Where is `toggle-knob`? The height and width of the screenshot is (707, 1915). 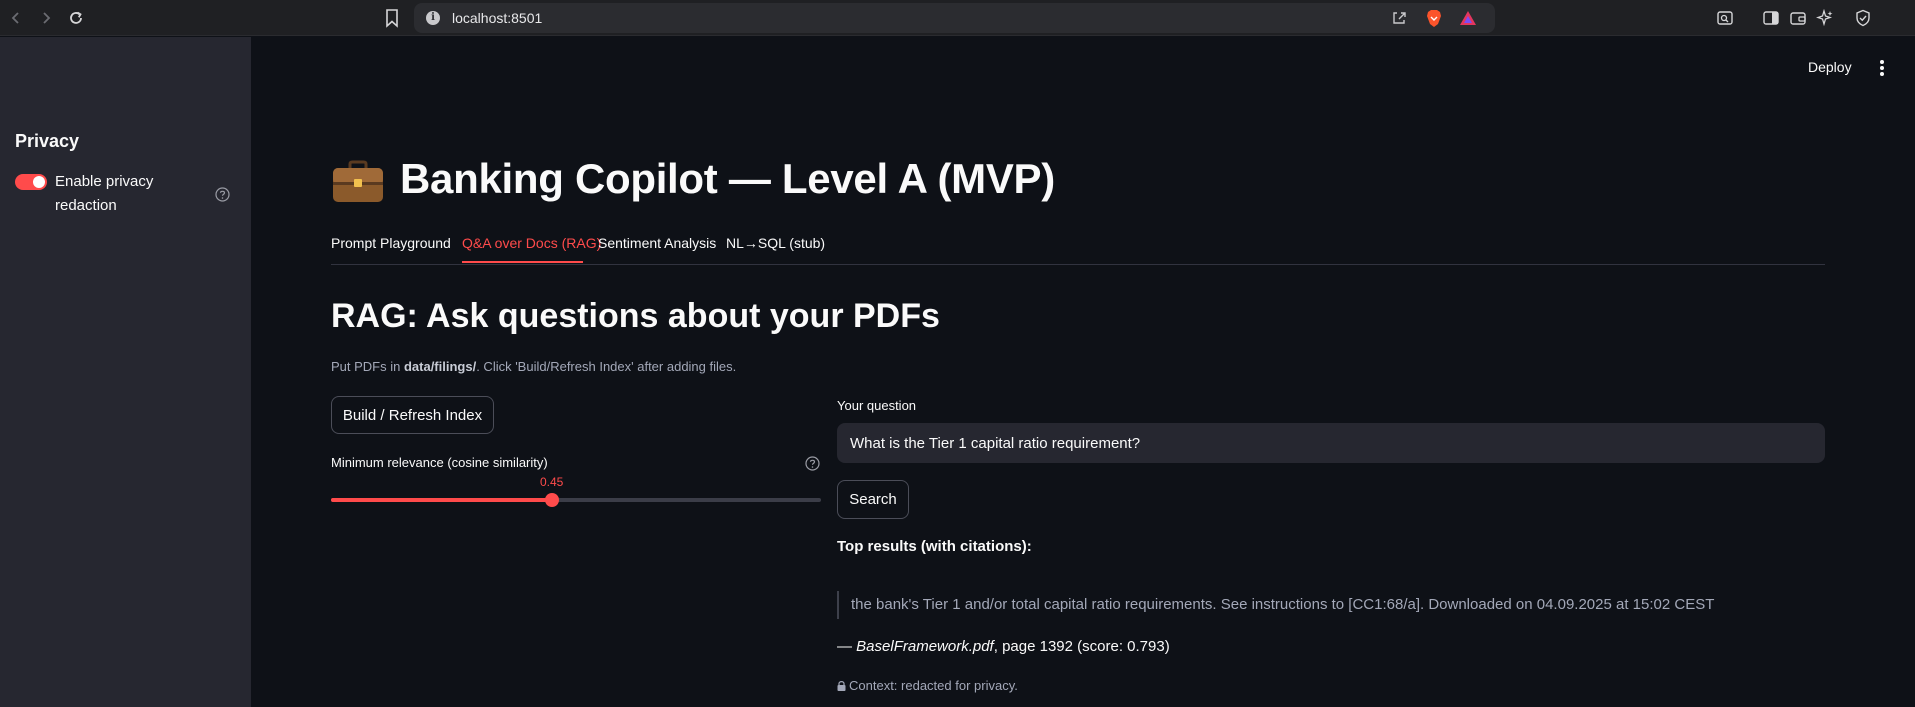
toggle-knob is located at coordinates (39, 182).